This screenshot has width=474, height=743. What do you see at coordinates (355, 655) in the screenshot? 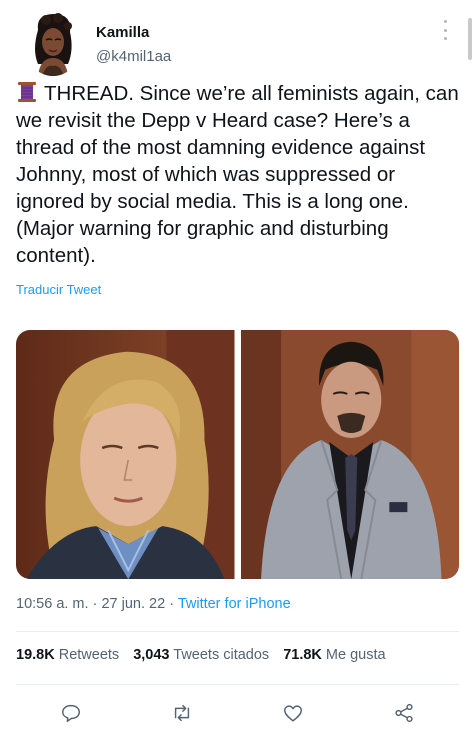
I see `likes-label: Me gusta` at bounding box center [355, 655].